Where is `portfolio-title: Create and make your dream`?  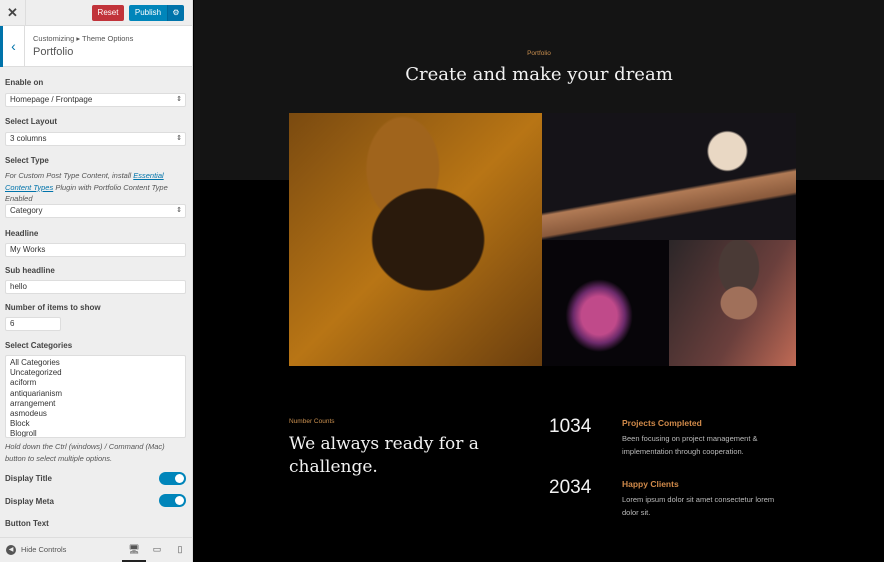 portfolio-title: Create and make your dream is located at coordinates (539, 74).